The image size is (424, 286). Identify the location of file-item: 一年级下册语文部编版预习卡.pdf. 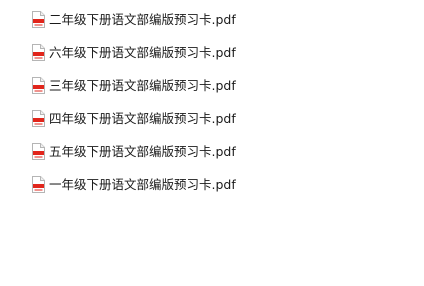
(134, 184).